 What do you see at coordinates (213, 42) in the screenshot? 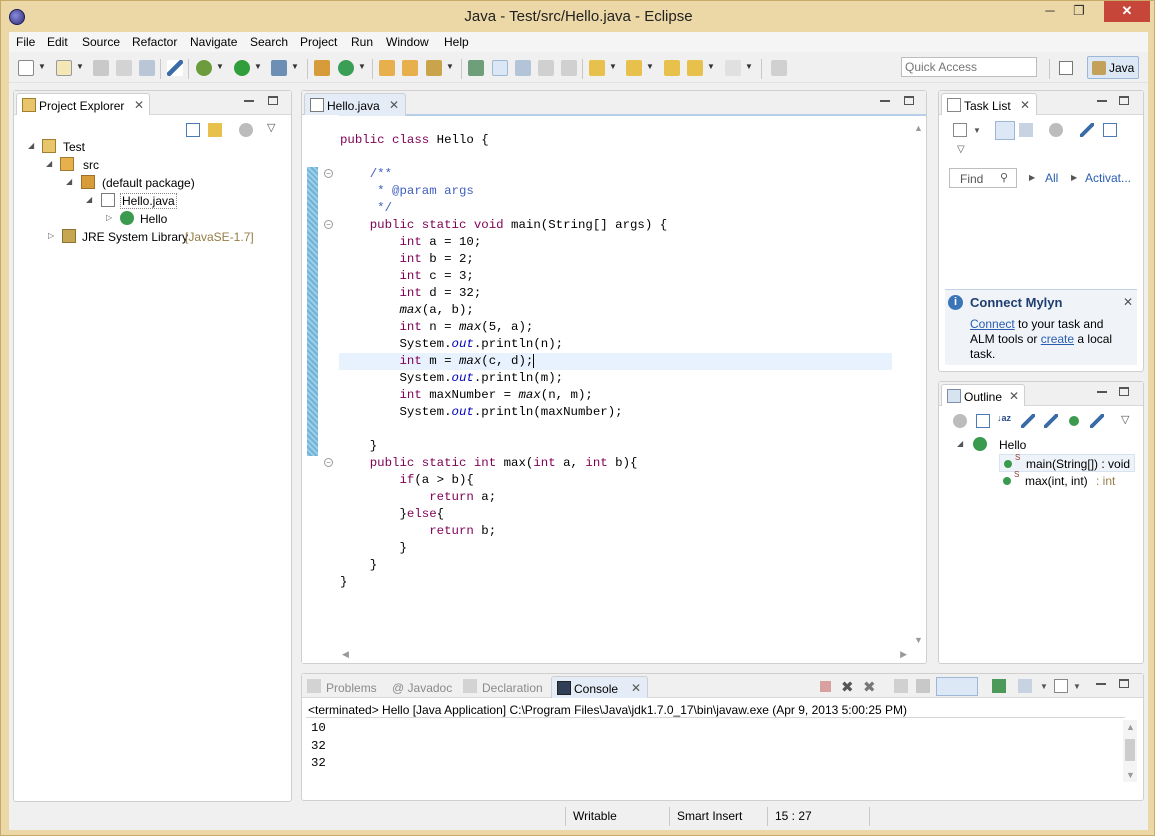
I see `menu-navigate: Navigate` at bounding box center [213, 42].